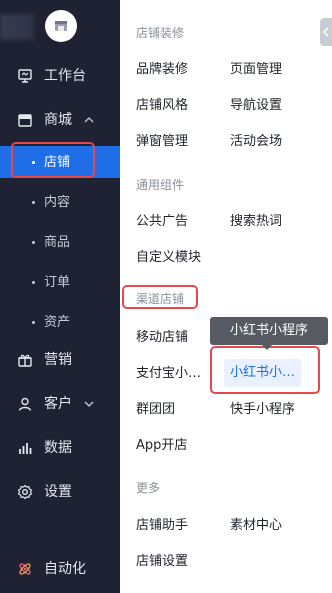  I want to click on sidebar-item-label: 商城, so click(58, 120).